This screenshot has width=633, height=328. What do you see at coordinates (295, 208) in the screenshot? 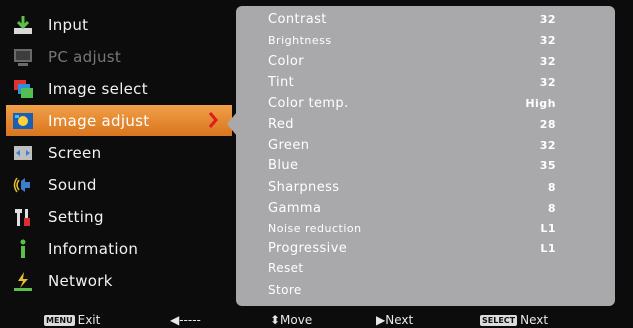
I see `row-label: Gamma` at bounding box center [295, 208].